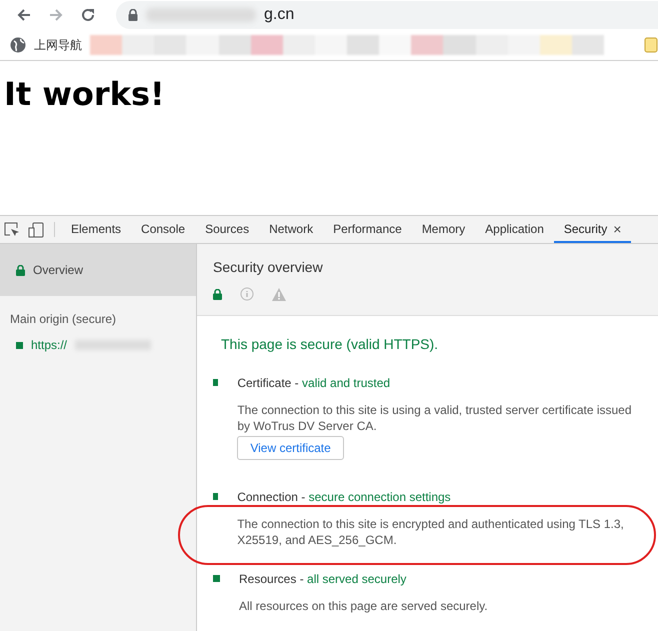 The image size is (658, 631). What do you see at coordinates (58, 45) in the screenshot?
I see `bookmark-link: 上网导航` at bounding box center [58, 45].